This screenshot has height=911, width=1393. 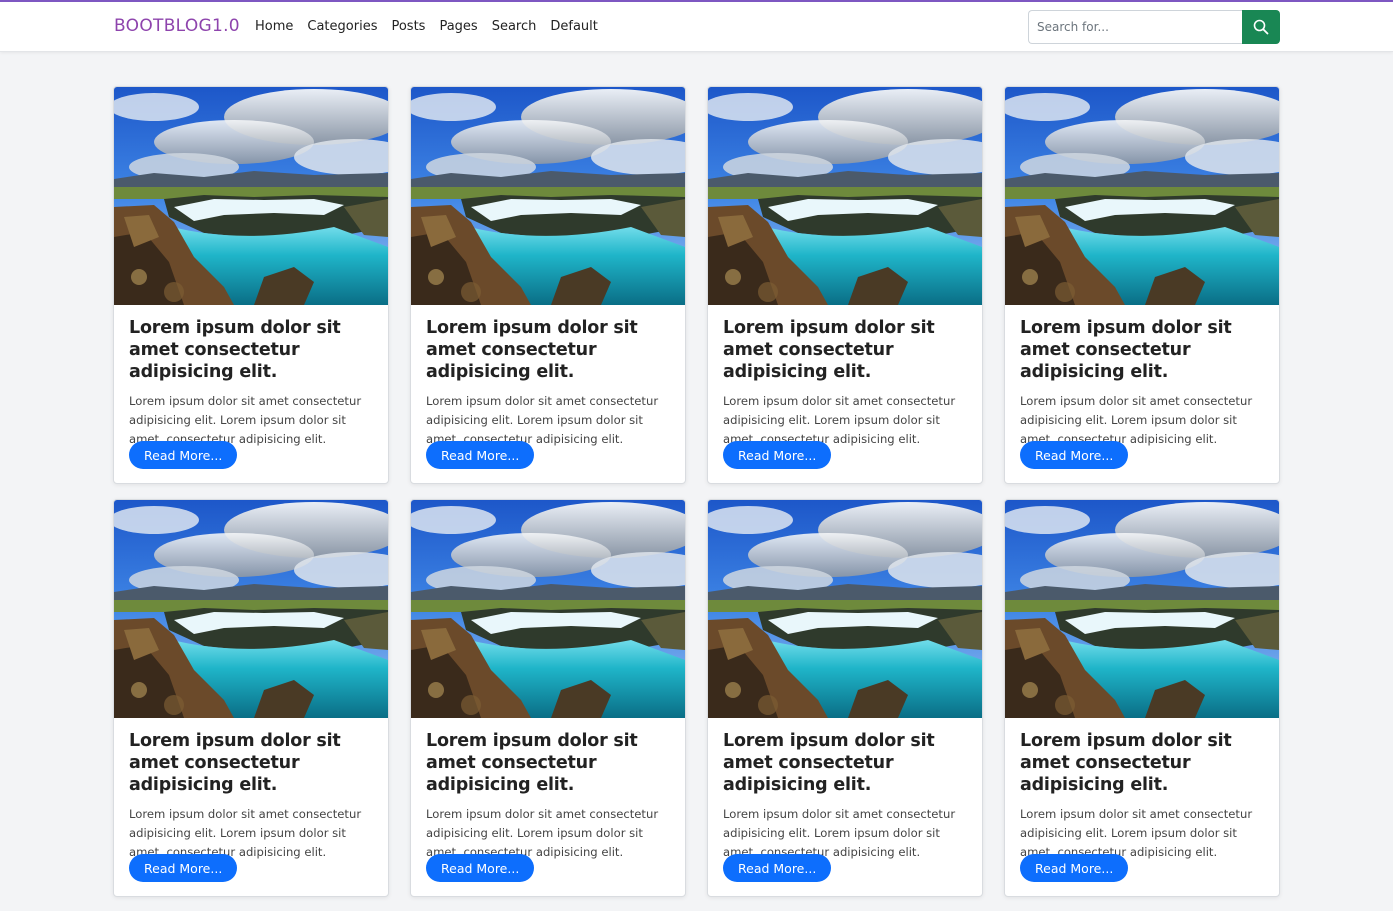 I want to click on search-form, so click(x=1154, y=27).